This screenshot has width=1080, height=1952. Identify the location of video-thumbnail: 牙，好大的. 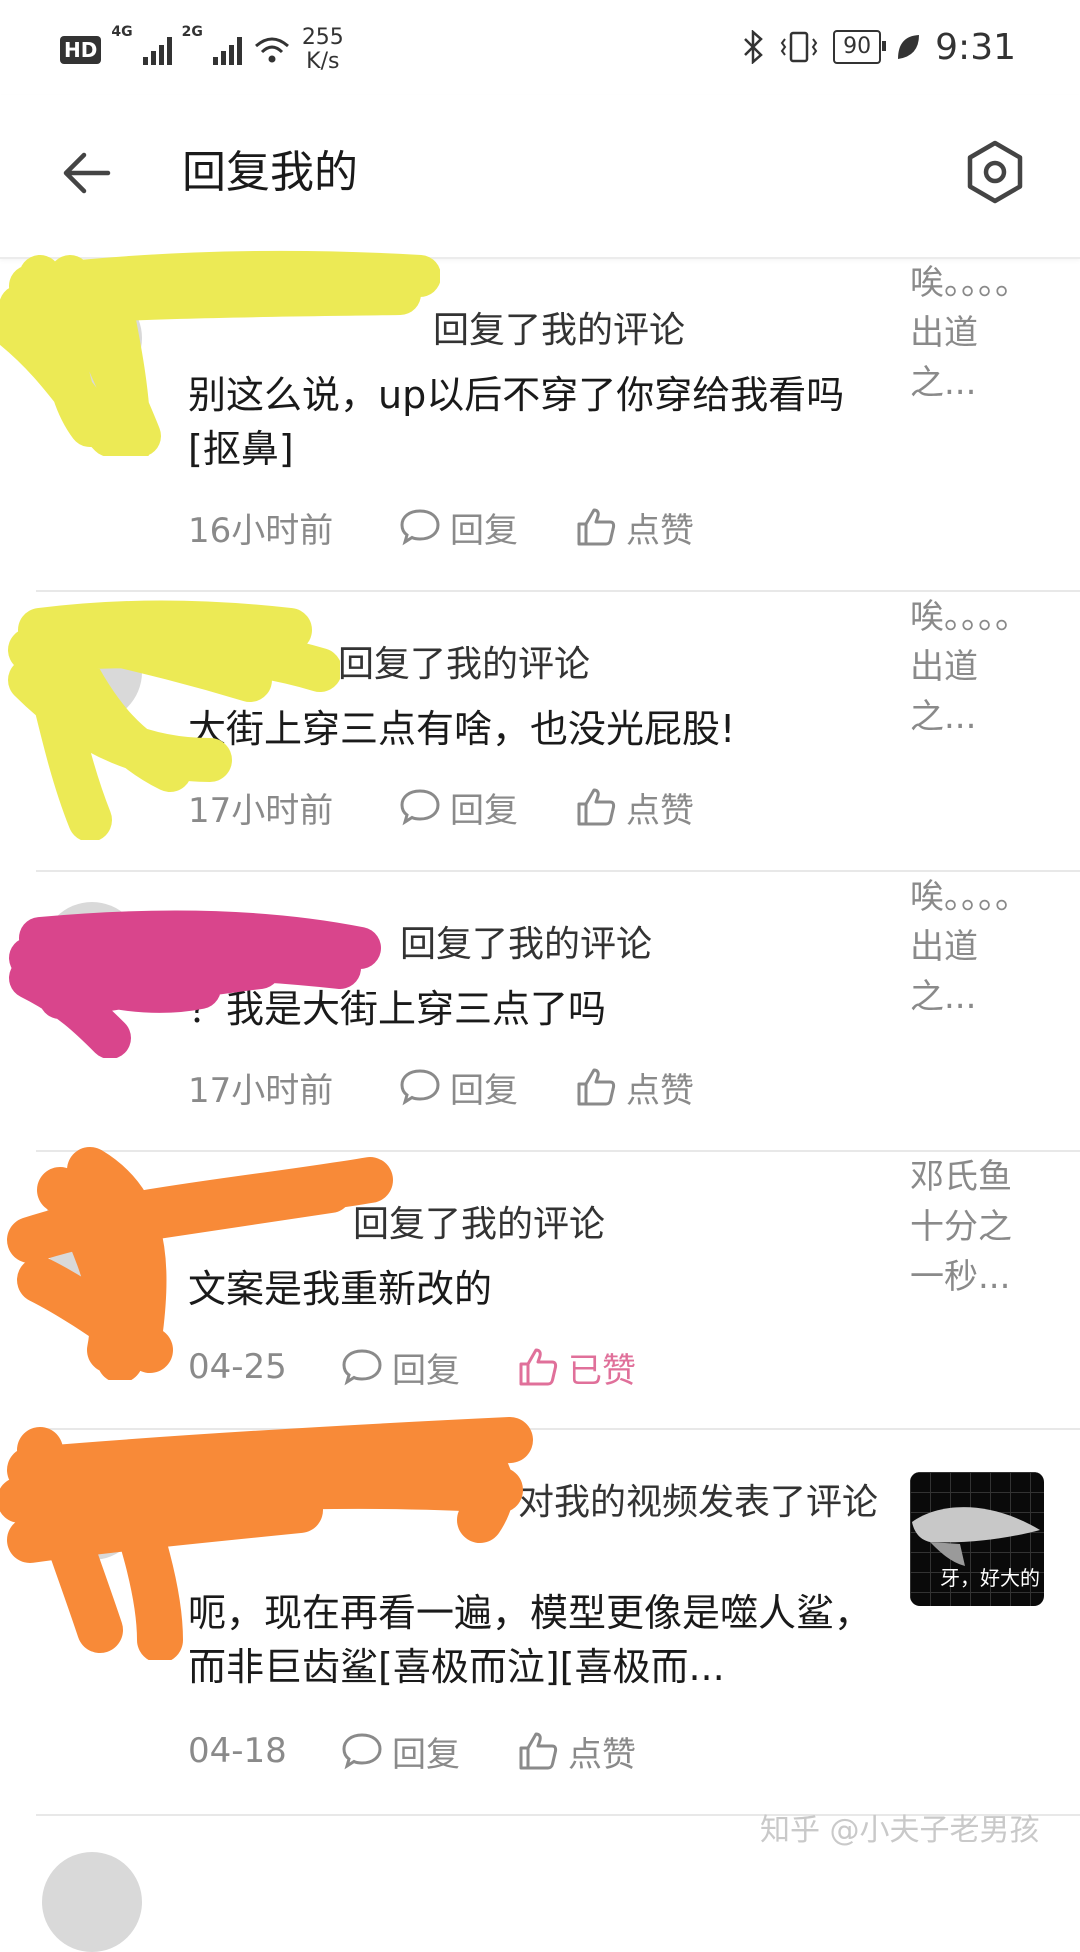
(977, 1539).